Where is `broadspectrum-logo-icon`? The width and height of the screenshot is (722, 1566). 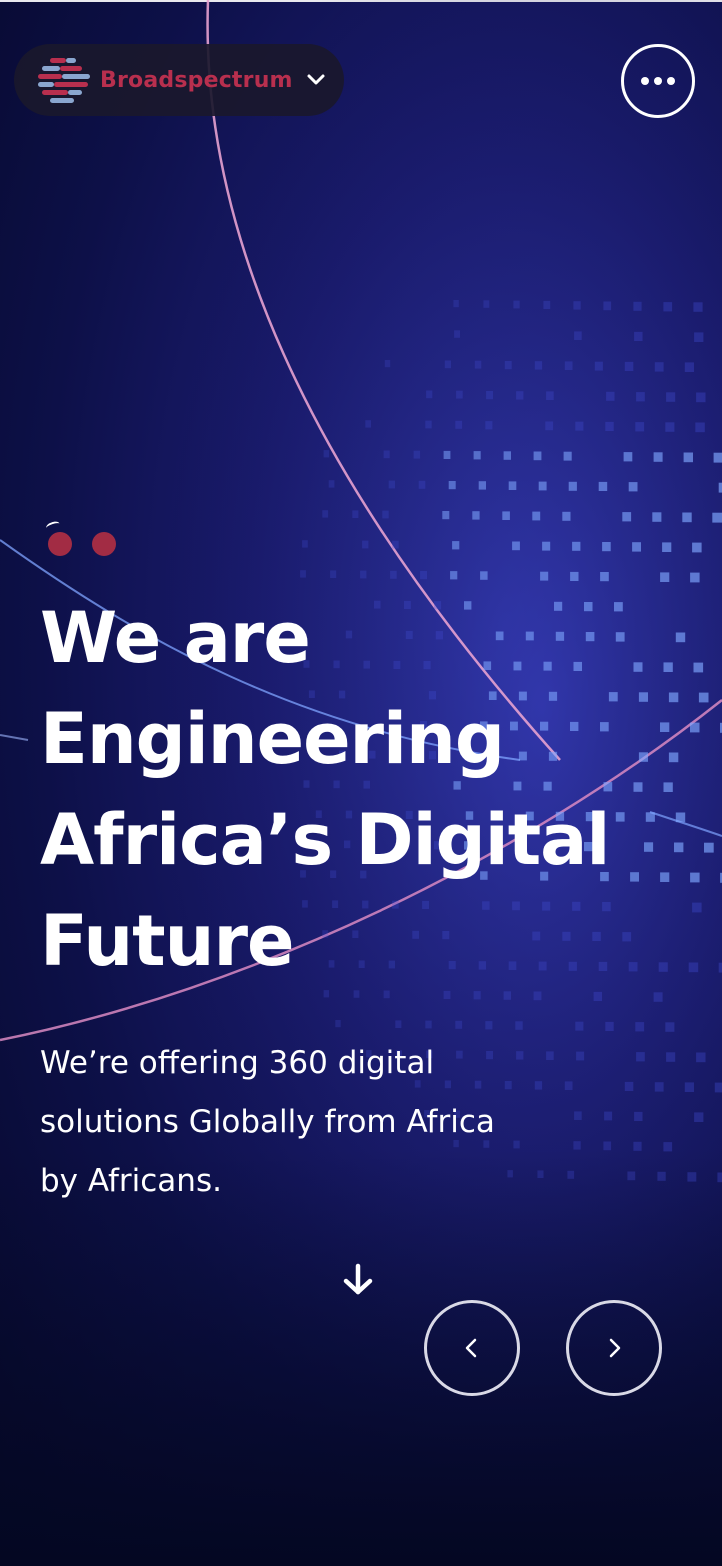 broadspectrum-logo-icon is located at coordinates (64, 80).